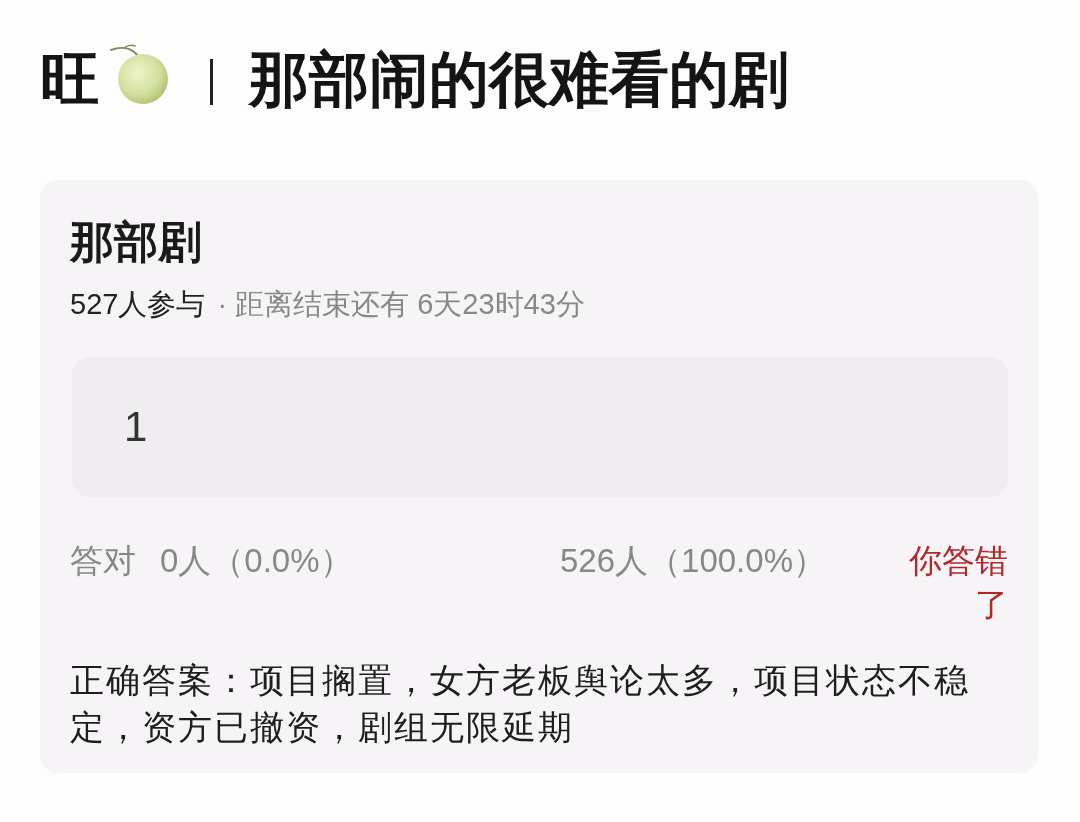 Image resolution: width=1080 pixels, height=822 pixels. Describe the element at coordinates (520, 704) in the screenshot. I see `correct-answer-text: 正确答案：项目搁置，女方老板舆论太多，项目状态不稳定，资方已撤资，剧组无限延期` at that location.